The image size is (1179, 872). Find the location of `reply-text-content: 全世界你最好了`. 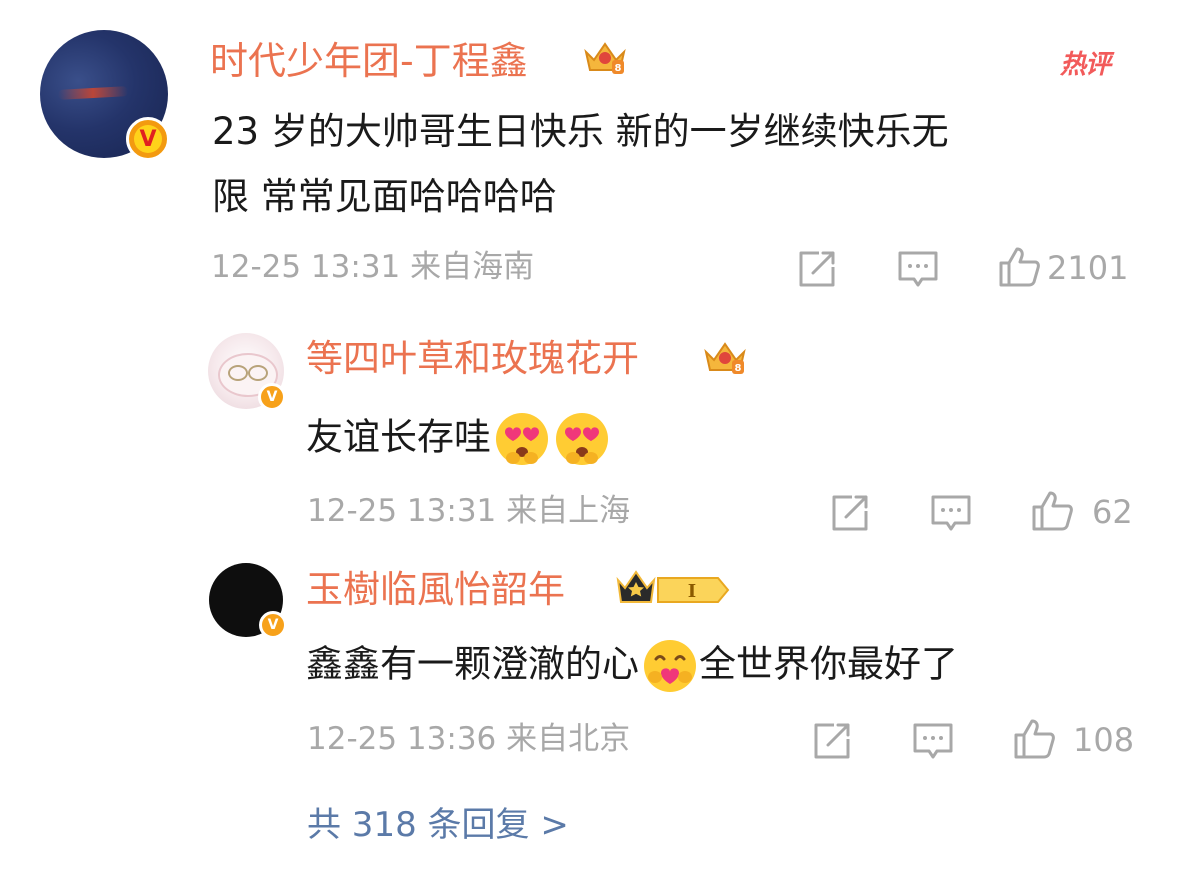

reply-text-content: 全世界你最好了 is located at coordinates (828, 664).